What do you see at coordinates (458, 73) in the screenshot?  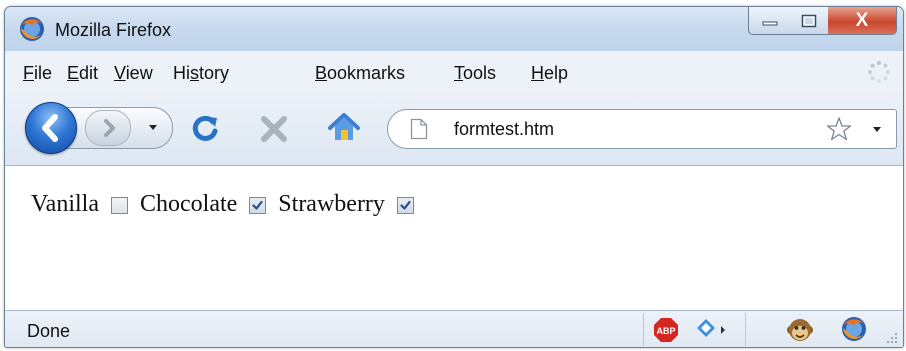 I see `menu-tools-accesskey: T` at bounding box center [458, 73].